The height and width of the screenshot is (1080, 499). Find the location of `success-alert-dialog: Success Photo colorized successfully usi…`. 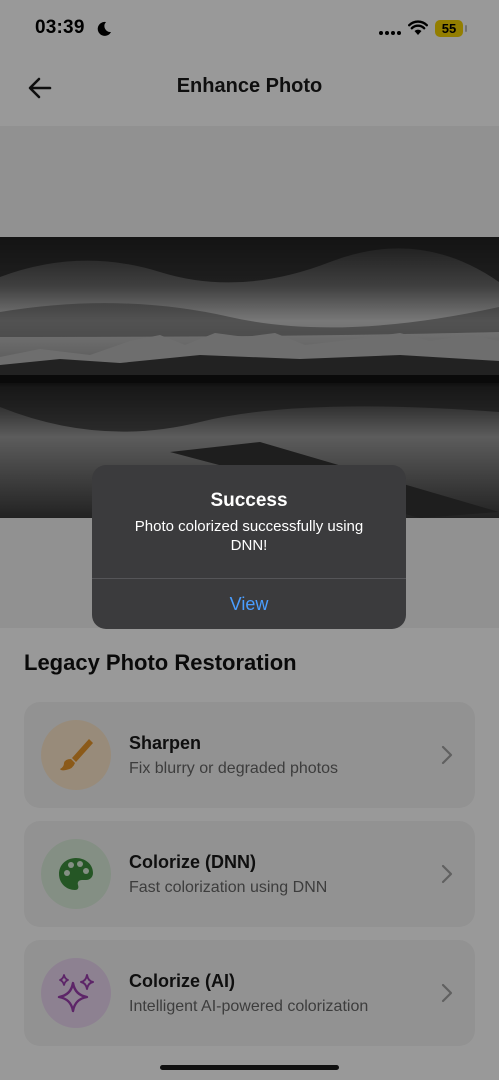

success-alert-dialog: Success Photo colorized successfully usi… is located at coordinates (249, 547).